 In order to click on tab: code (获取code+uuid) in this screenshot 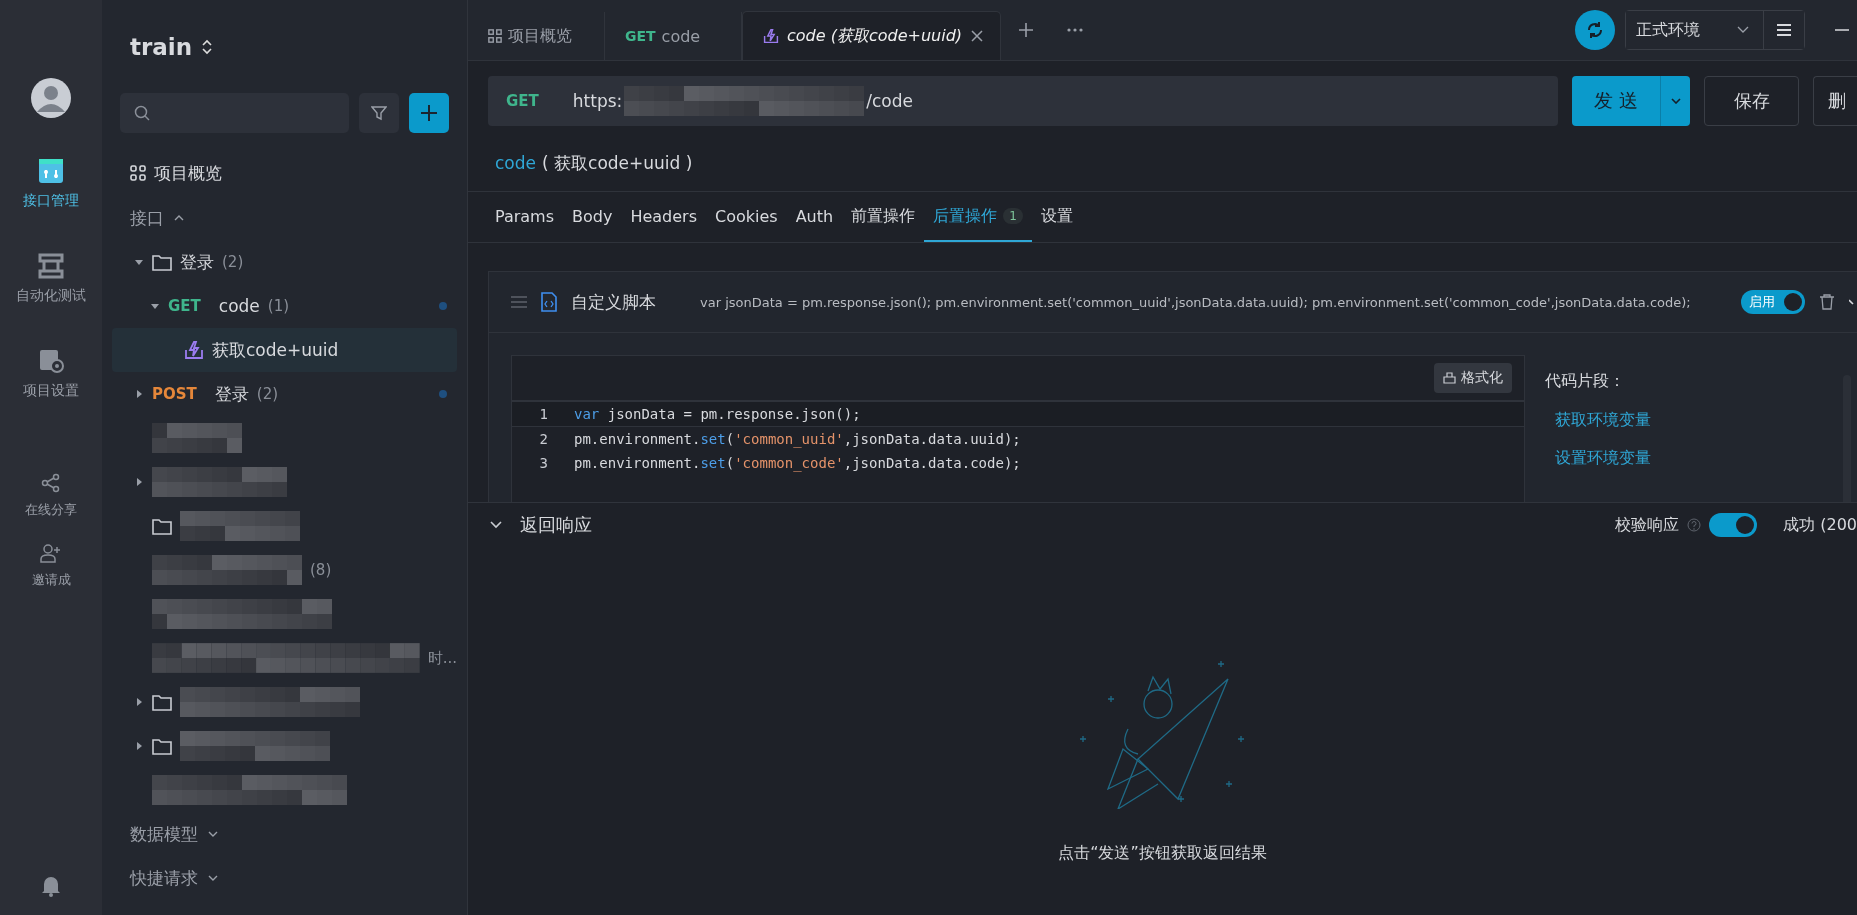, I will do `click(872, 35)`.